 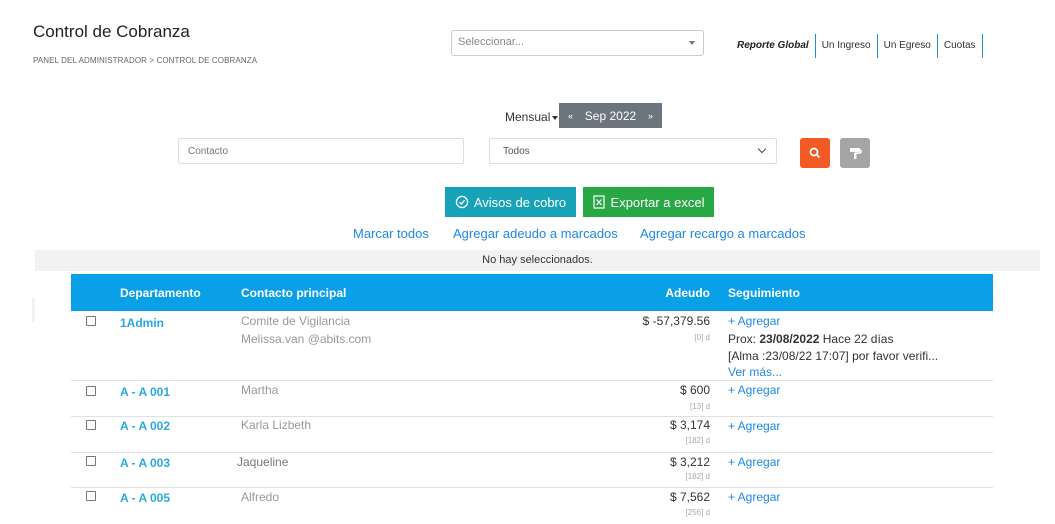 What do you see at coordinates (296, 321) in the screenshot?
I see `contact-name: Comite de Vigilancia` at bounding box center [296, 321].